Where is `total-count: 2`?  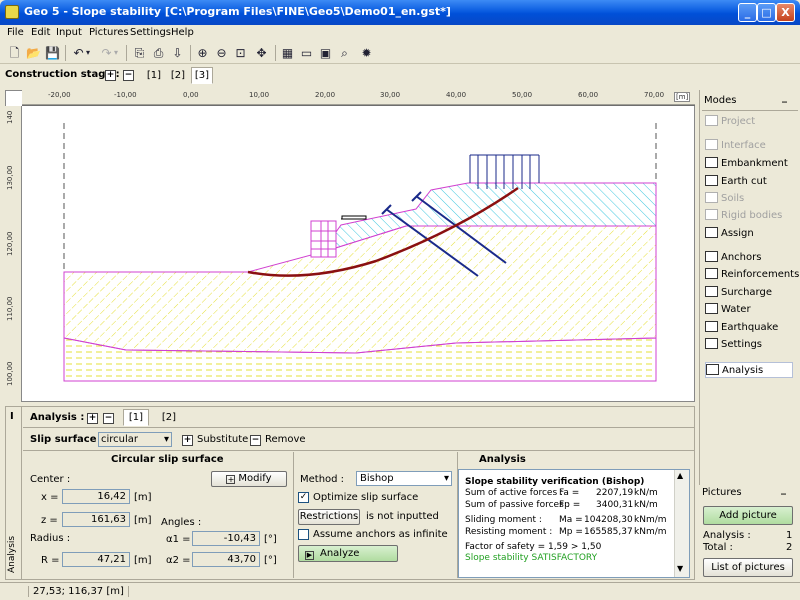
total-count: 2 is located at coordinates (789, 547).